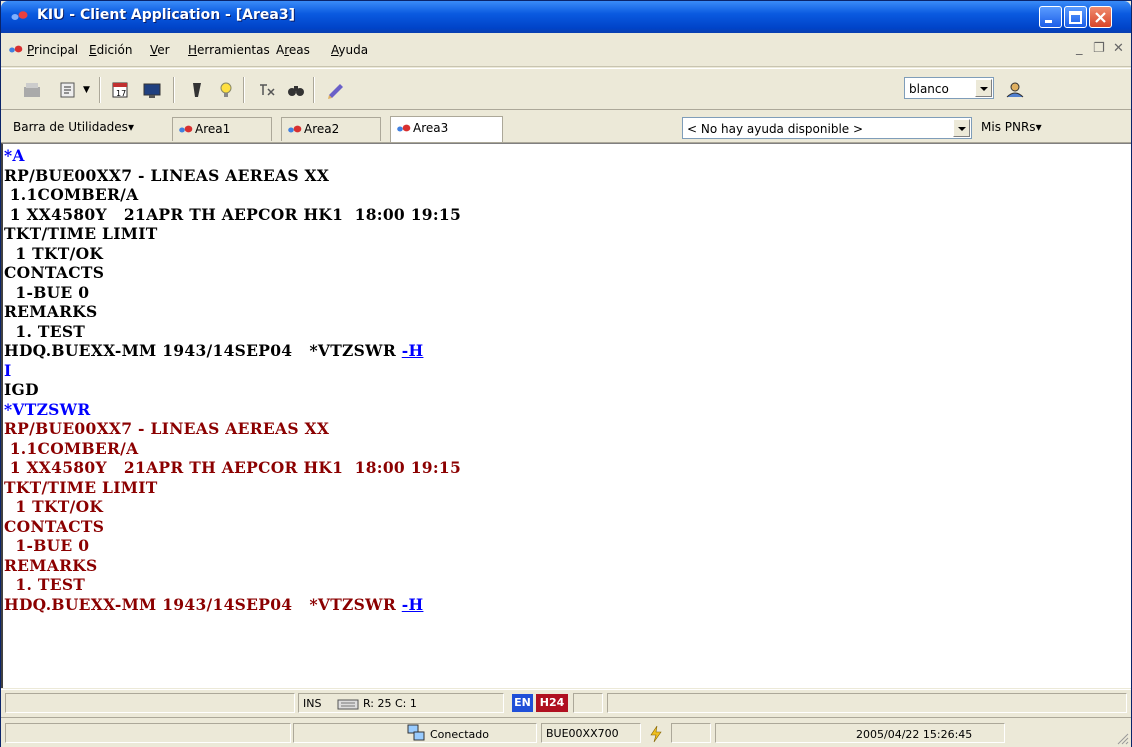  I want to click on tab-area2: Area2, so click(331, 129).